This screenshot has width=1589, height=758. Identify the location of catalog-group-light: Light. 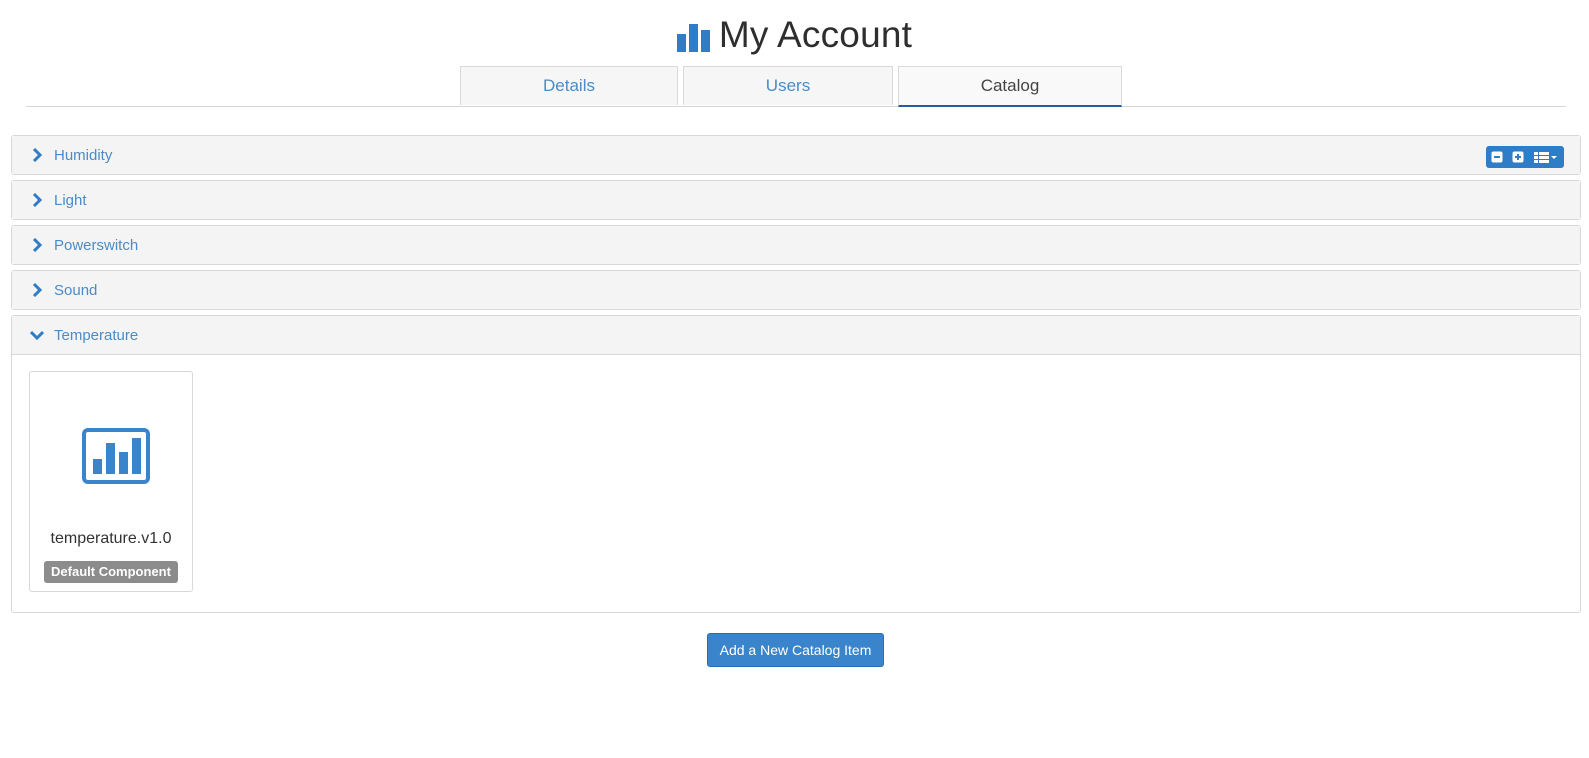
(796, 200).